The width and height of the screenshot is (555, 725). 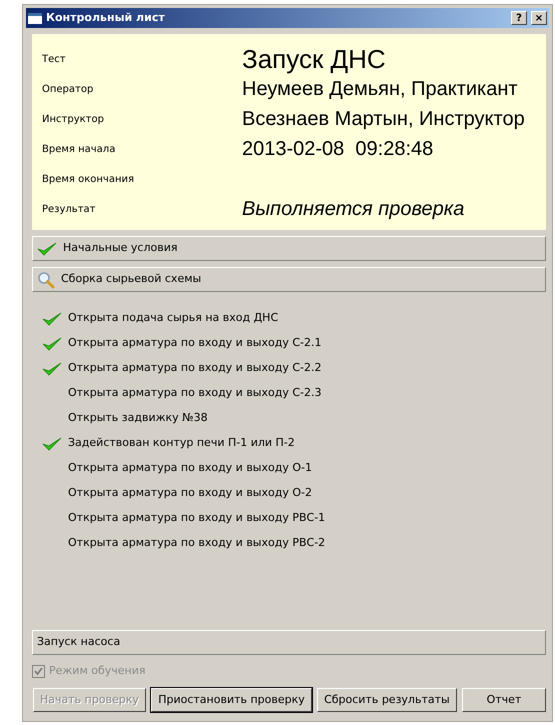 I want to click on field-label: Время окончания, so click(x=89, y=179).